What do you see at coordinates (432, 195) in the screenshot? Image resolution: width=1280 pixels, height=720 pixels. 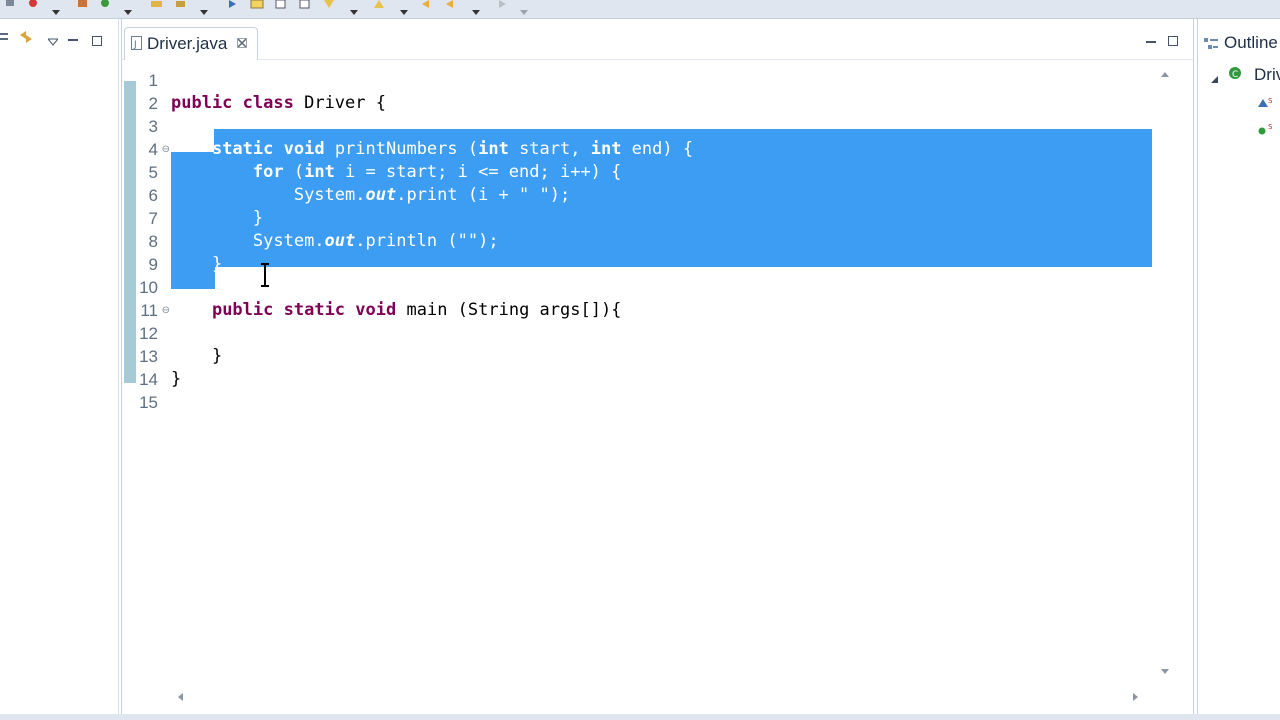 I see `code-line: System.out.print (i + " ");` at bounding box center [432, 195].